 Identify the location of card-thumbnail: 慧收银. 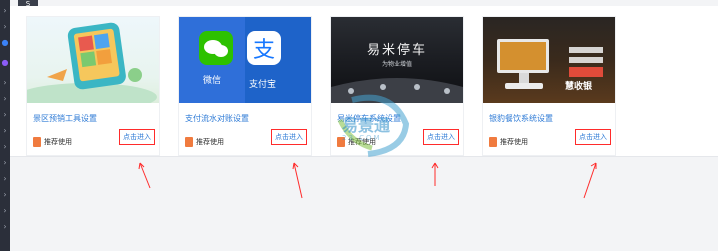
(549, 60).